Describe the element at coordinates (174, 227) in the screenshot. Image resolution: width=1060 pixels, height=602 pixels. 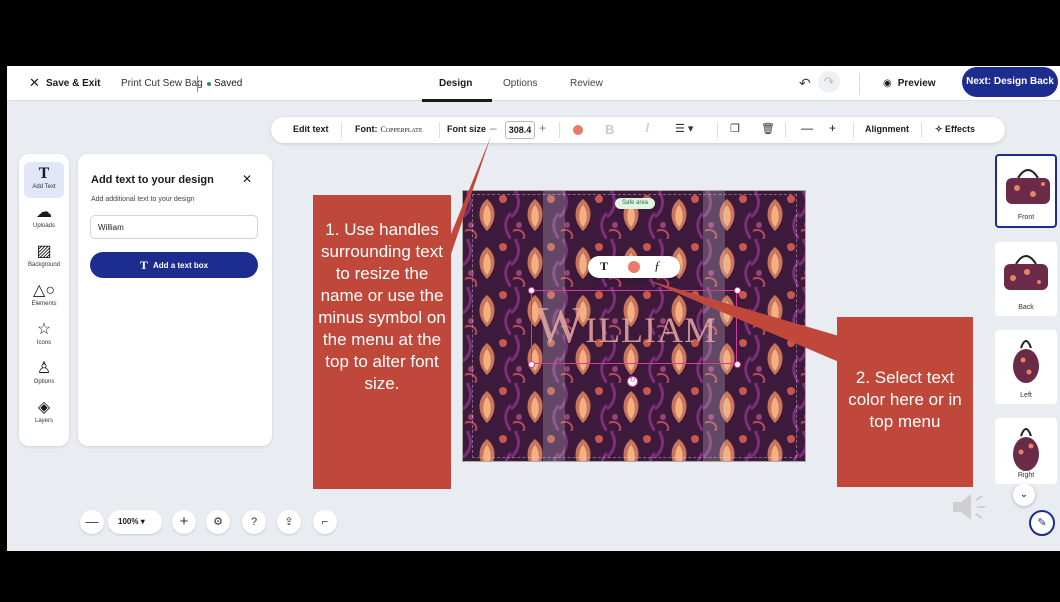
I see `text-input` at that location.